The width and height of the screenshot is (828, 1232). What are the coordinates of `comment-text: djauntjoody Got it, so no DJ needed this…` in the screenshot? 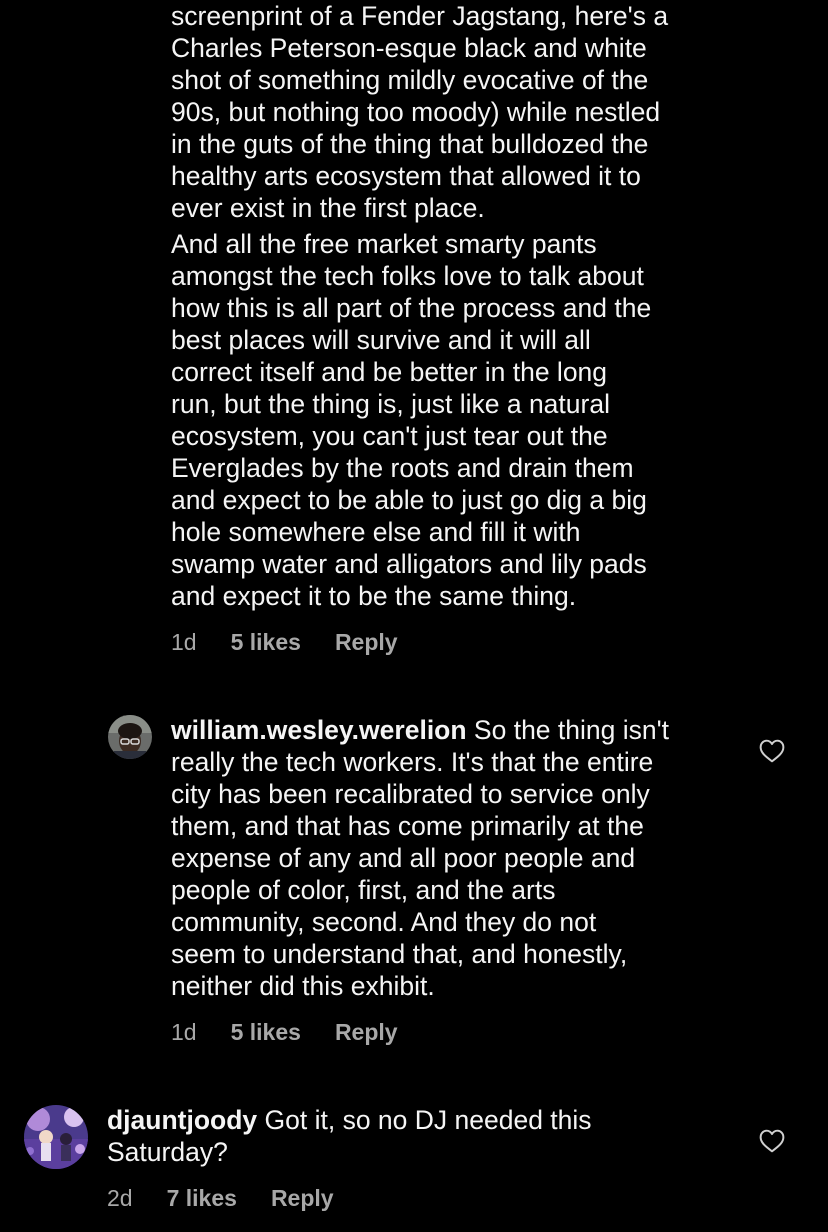 It's located at (387, 1136).